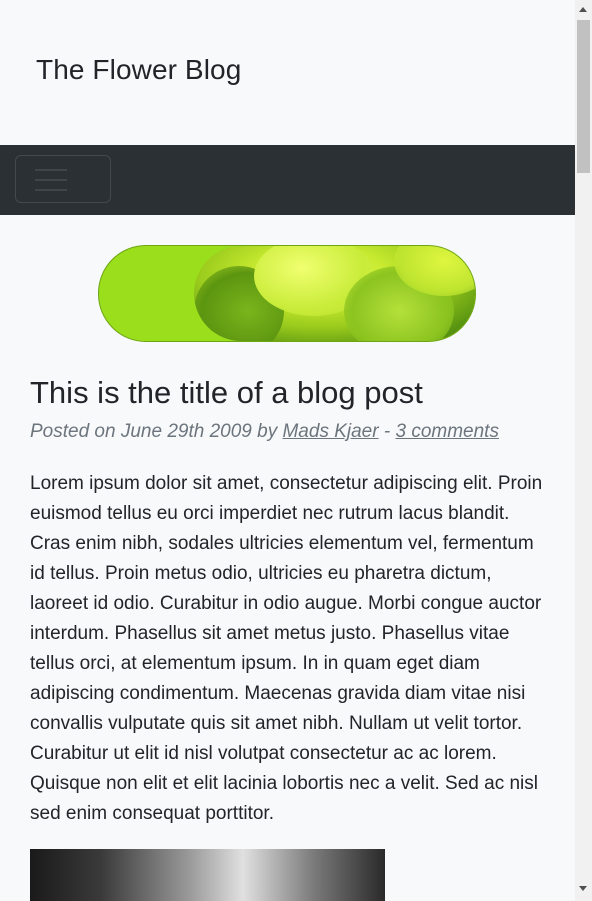 Image resolution: width=592 pixels, height=901 pixels. I want to click on post-image, so click(207, 875).